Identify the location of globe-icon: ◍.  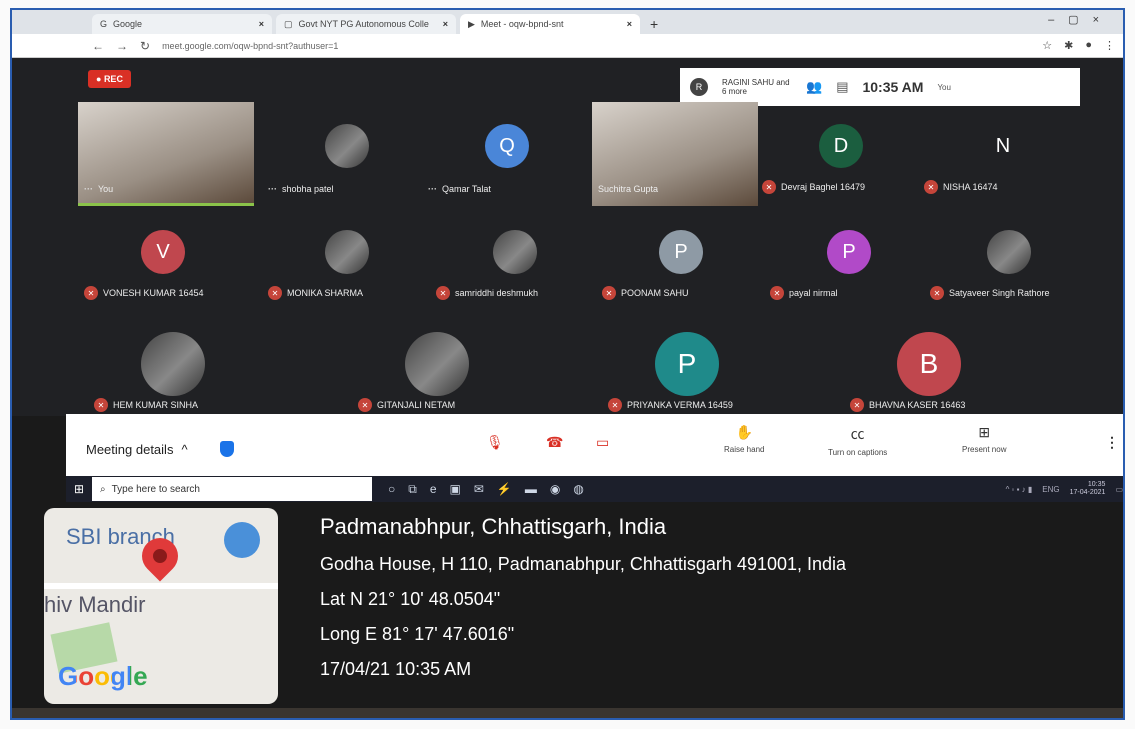
(578, 489).